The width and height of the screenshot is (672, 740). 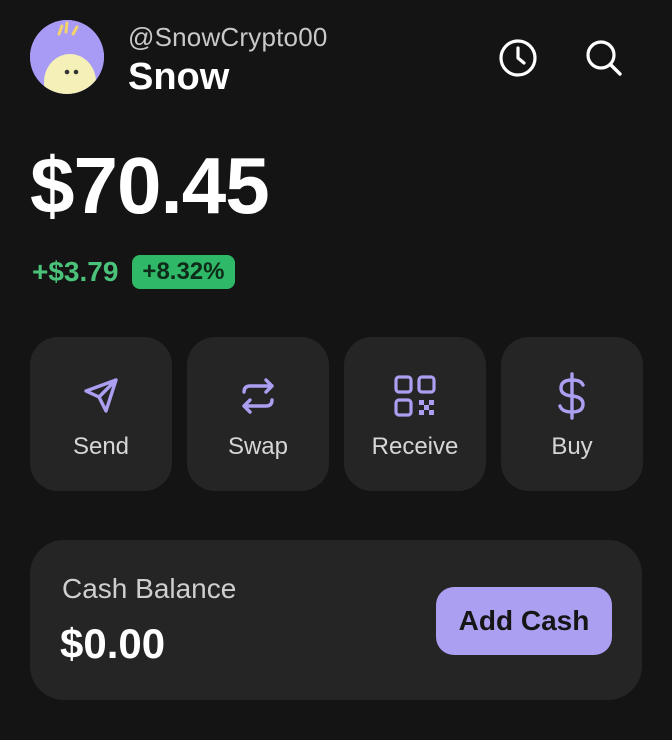 I want to click on buy-label: Buy, so click(x=572, y=446).